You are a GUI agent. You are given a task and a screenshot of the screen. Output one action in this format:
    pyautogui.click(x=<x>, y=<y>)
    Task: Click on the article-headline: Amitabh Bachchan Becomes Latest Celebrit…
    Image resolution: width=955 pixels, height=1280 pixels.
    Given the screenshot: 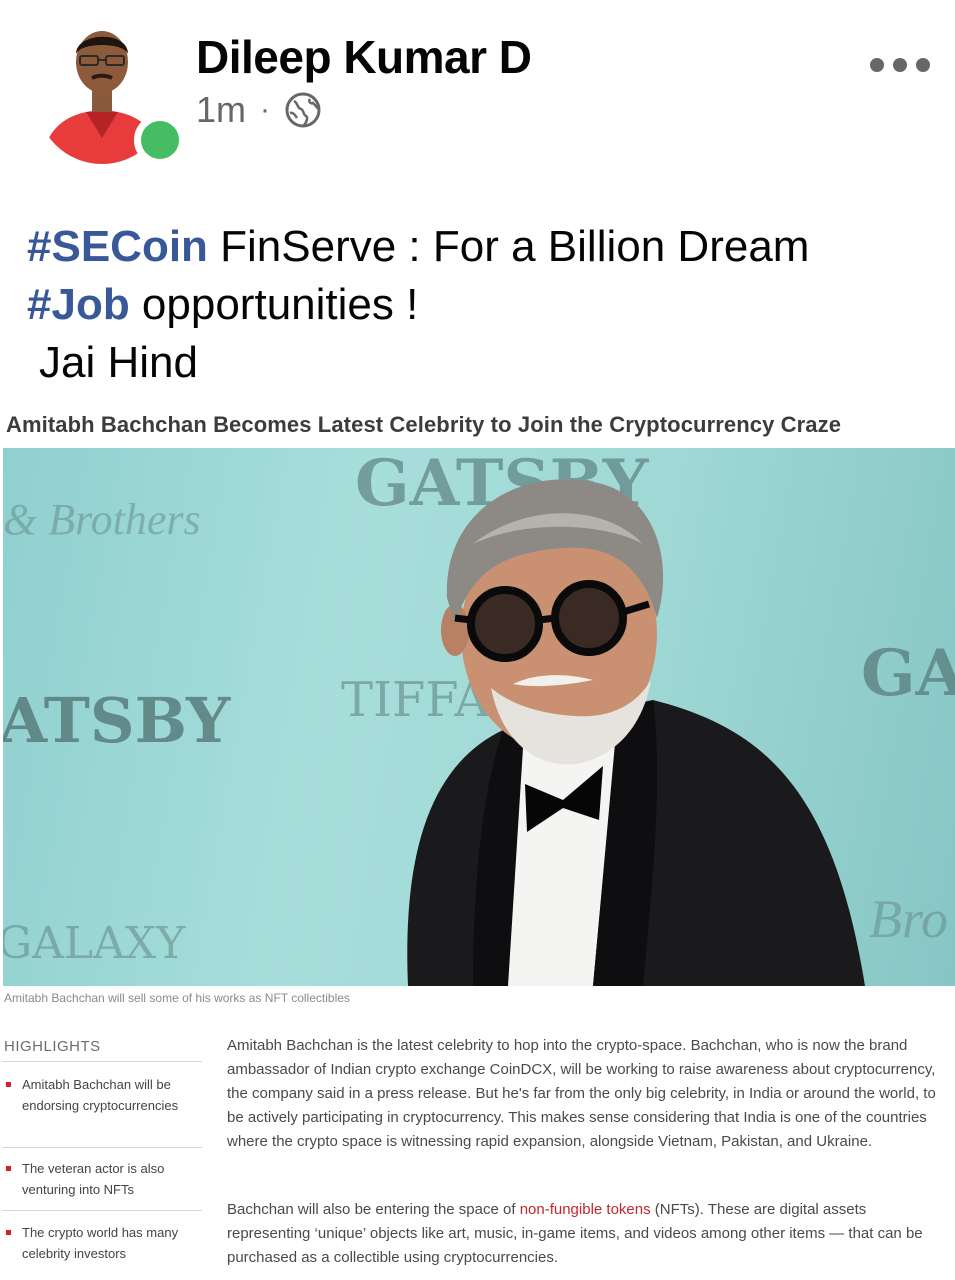 What is the action you would take?
    pyautogui.click(x=424, y=424)
    